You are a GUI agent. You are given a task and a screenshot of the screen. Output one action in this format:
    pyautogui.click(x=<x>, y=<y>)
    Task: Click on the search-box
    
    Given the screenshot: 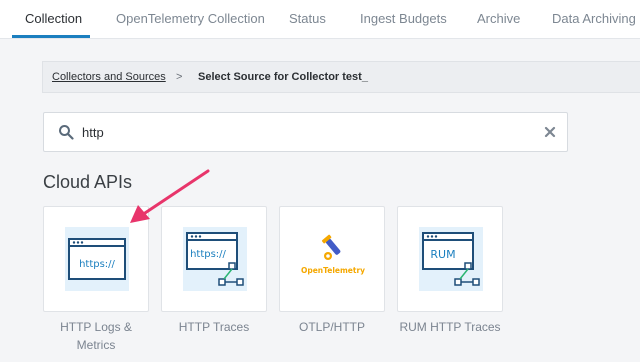 What is the action you would take?
    pyautogui.click(x=305, y=132)
    